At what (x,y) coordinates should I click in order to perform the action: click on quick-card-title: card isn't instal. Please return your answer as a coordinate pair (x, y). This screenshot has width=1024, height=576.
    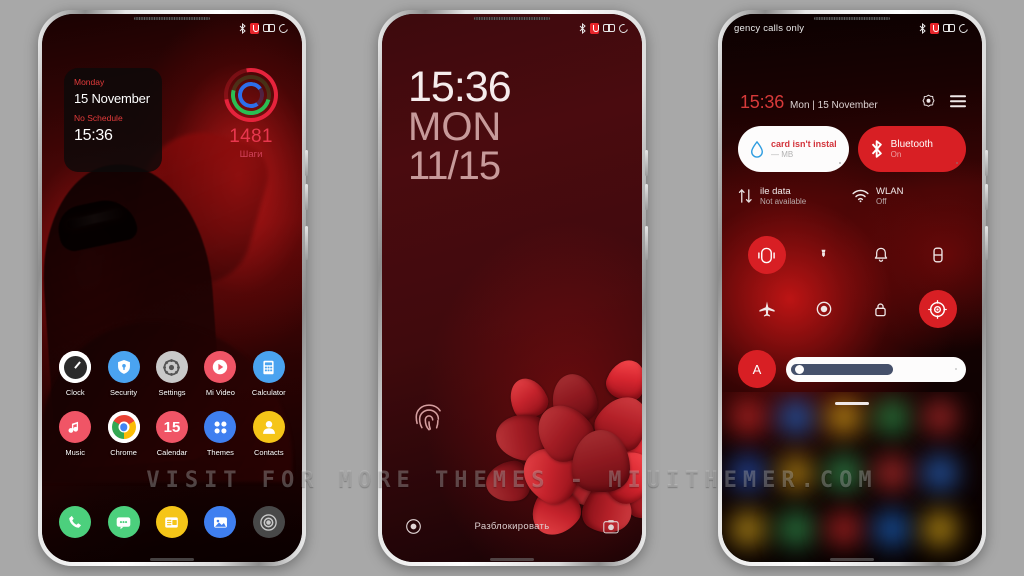
    Looking at the image, I should click on (804, 144).